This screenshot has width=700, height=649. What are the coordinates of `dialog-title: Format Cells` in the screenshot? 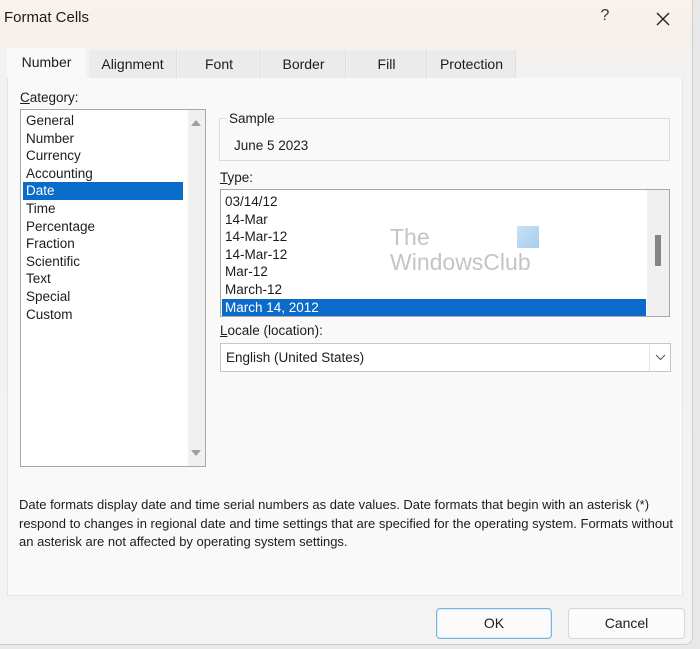 It's located at (47, 17).